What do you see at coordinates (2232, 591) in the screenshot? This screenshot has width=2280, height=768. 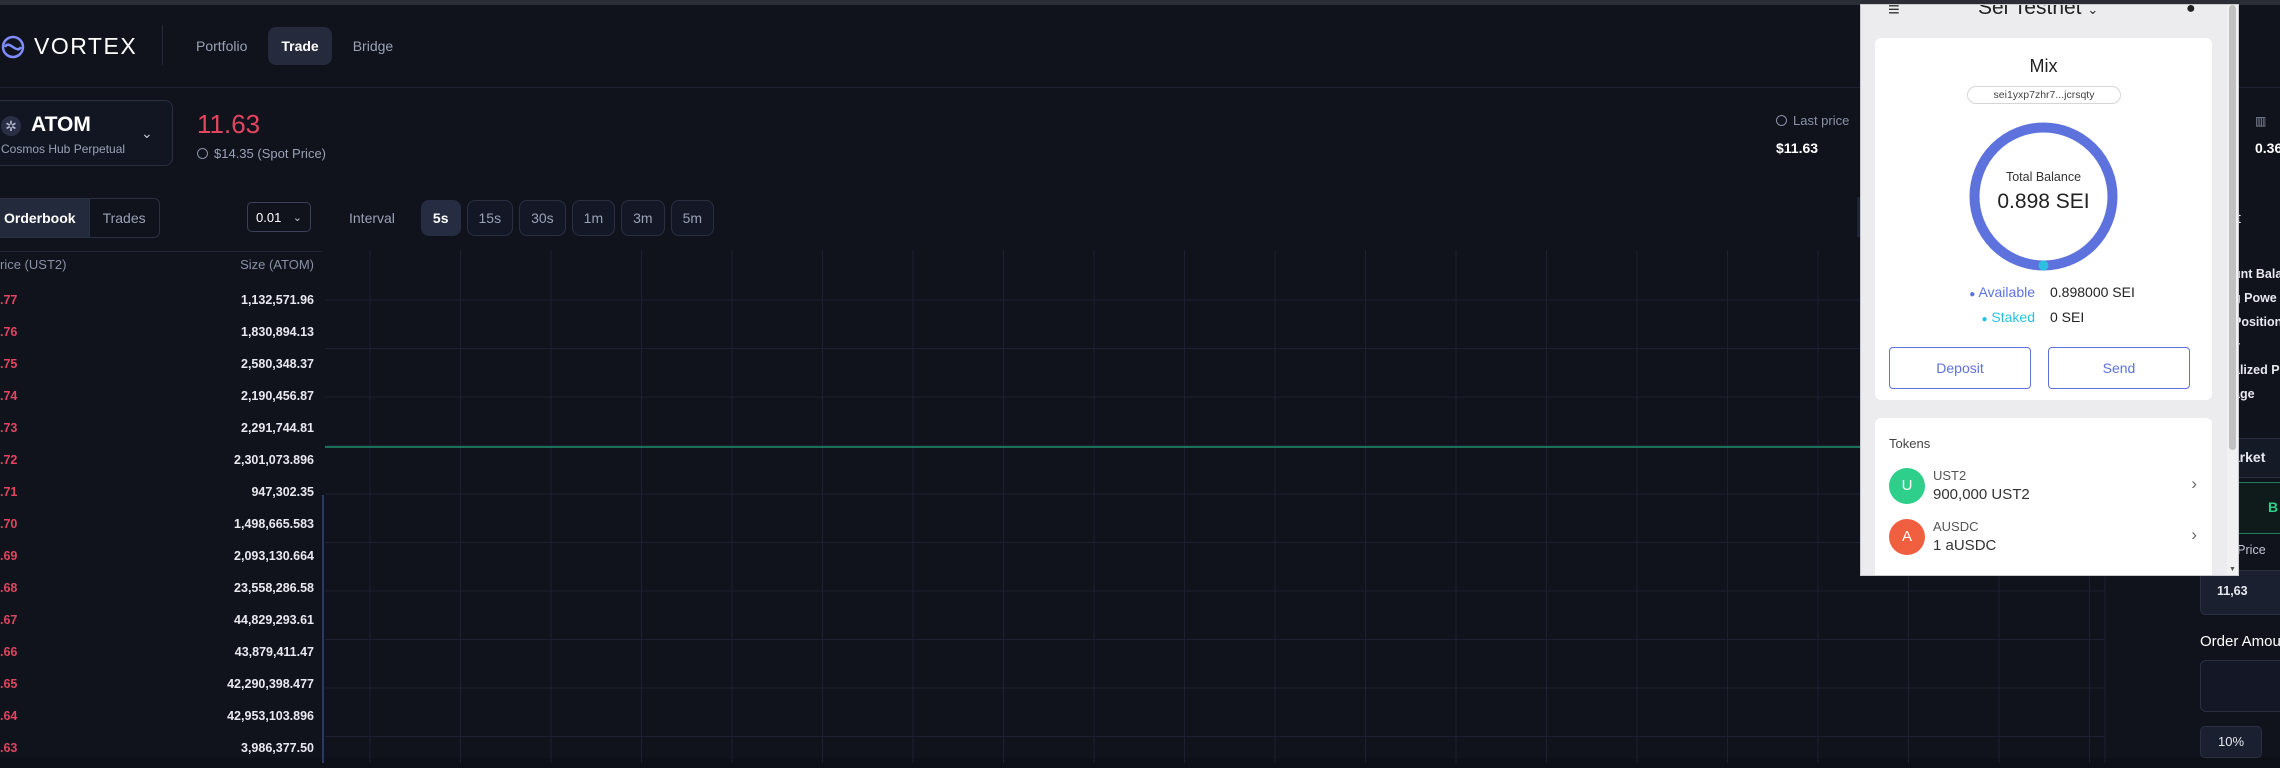 I see `price-input-value: 11,63` at bounding box center [2232, 591].